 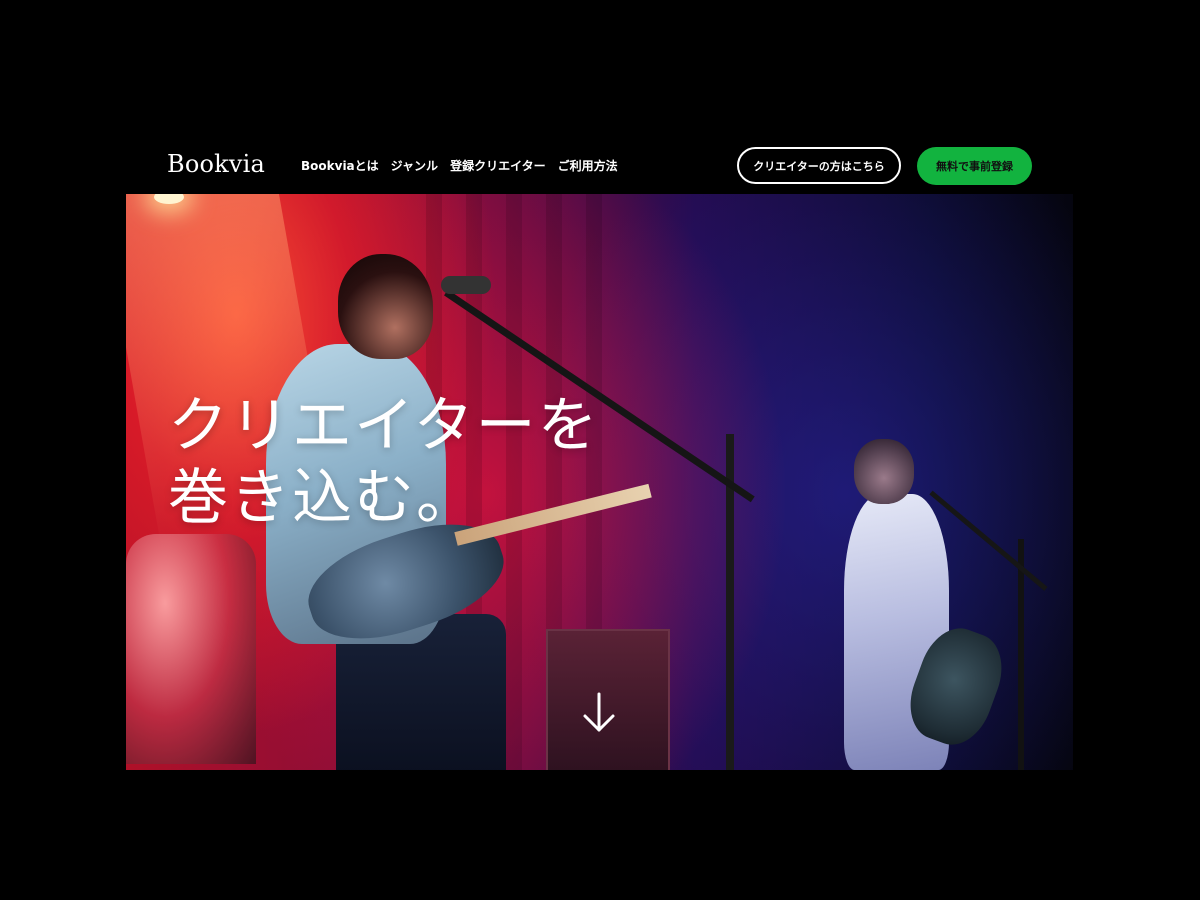 What do you see at coordinates (588, 165) in the screenshot?
I see `nav-item-how-to-use: ご利用方法` at bounding box center [588, 165].